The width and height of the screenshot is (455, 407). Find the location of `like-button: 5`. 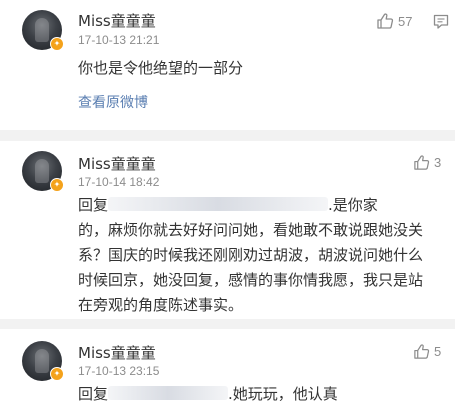

like-button: 5 is located at coordinates (427, 351).